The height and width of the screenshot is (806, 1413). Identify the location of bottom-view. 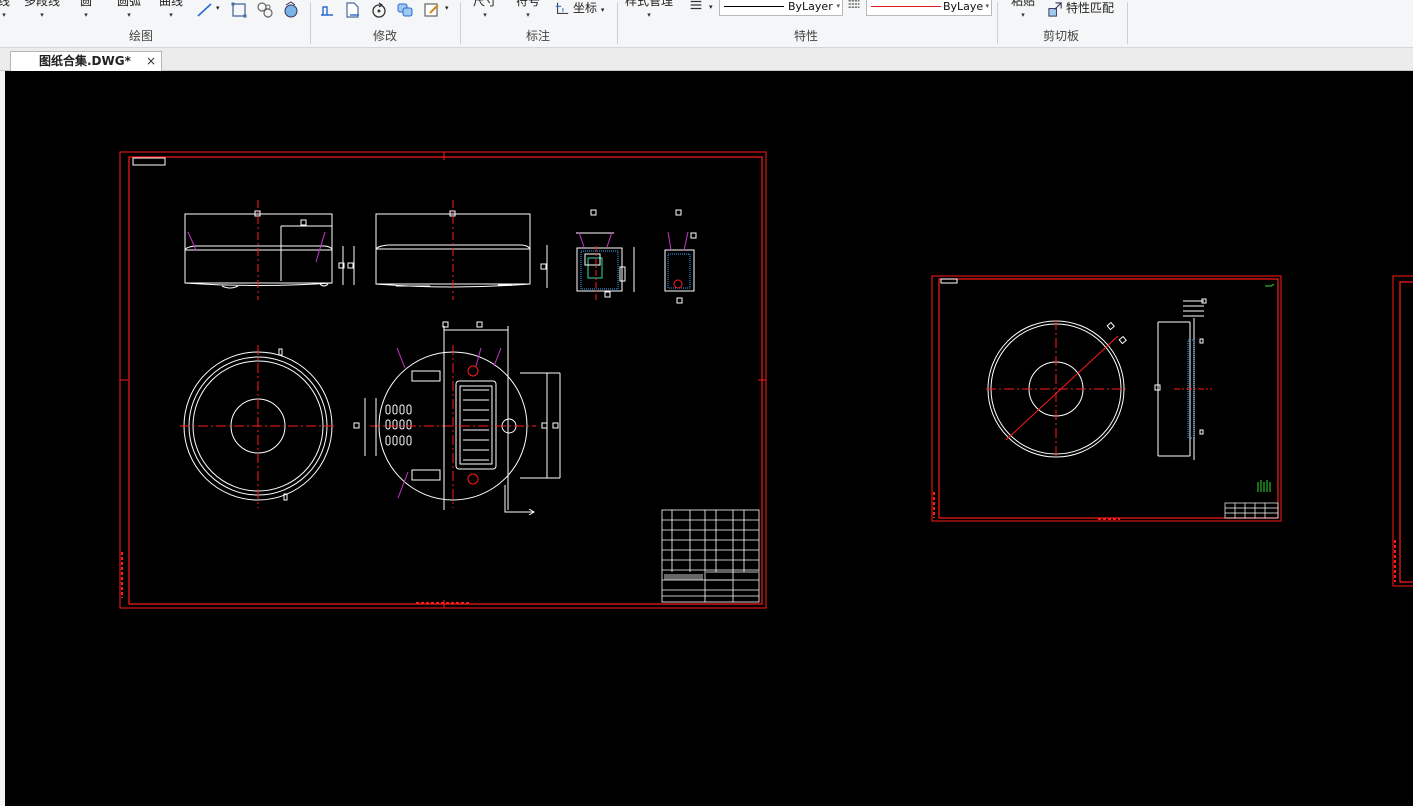
(462, 418).